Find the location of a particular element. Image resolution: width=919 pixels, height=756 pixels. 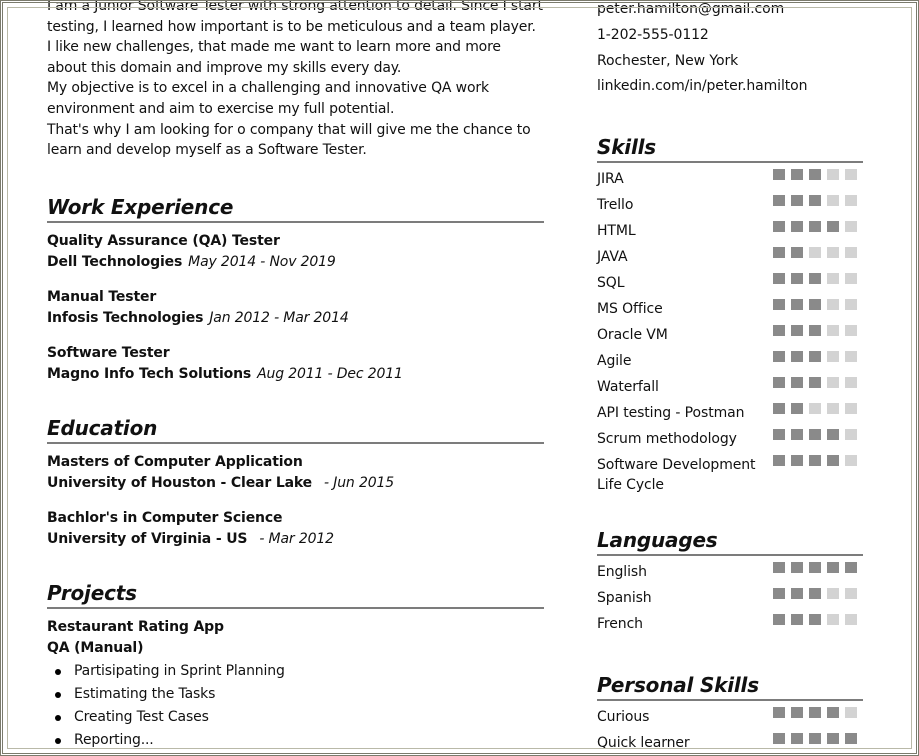

rating-label: API testing - Postman is located at coordinates (671, 413).